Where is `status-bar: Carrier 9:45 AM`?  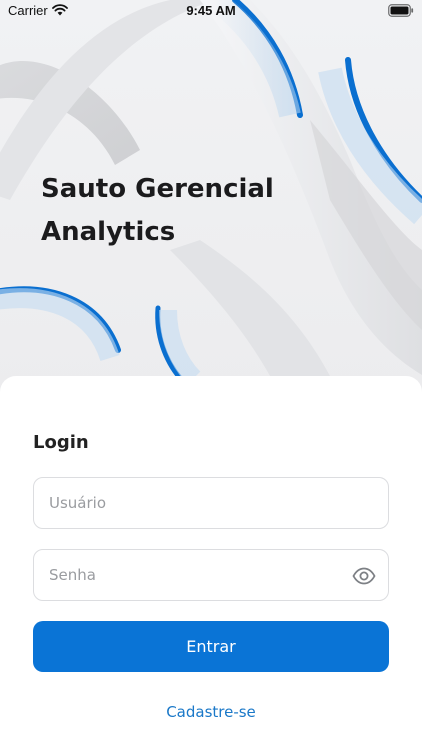 status-bar: Carrier 9:45 AM is located at coordinates (211, 11).